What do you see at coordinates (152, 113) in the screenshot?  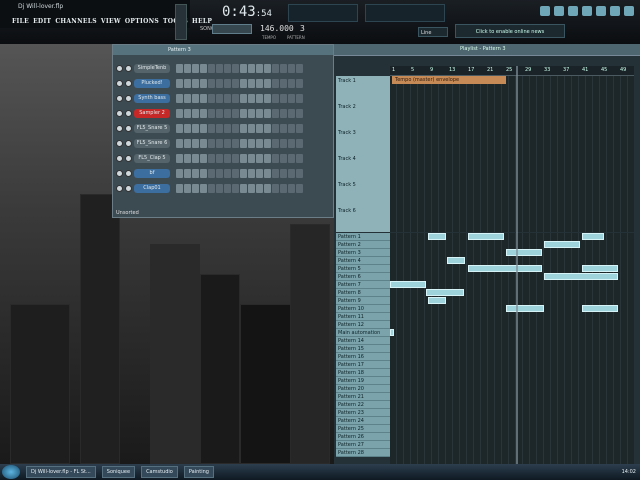 I see `channel-button: Sampler 2` at bounding box center [152, 113].